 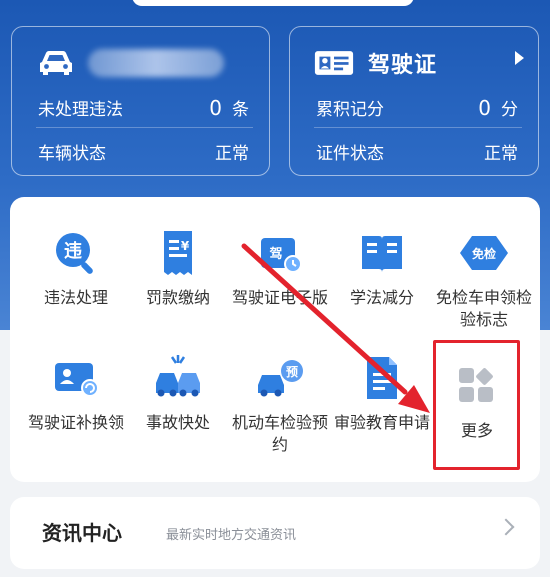 What do you see at coordinates (232, 154) in the screenshot?
I see `vehicle-status-value: 正常` at bounding box center [232, 154].